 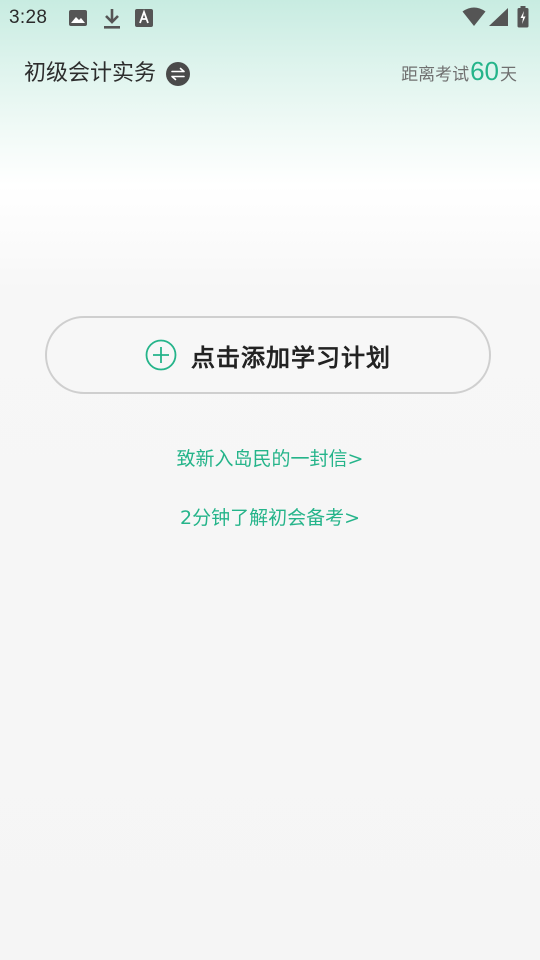 I want to click on download-icon, so click(x=112, y=21).